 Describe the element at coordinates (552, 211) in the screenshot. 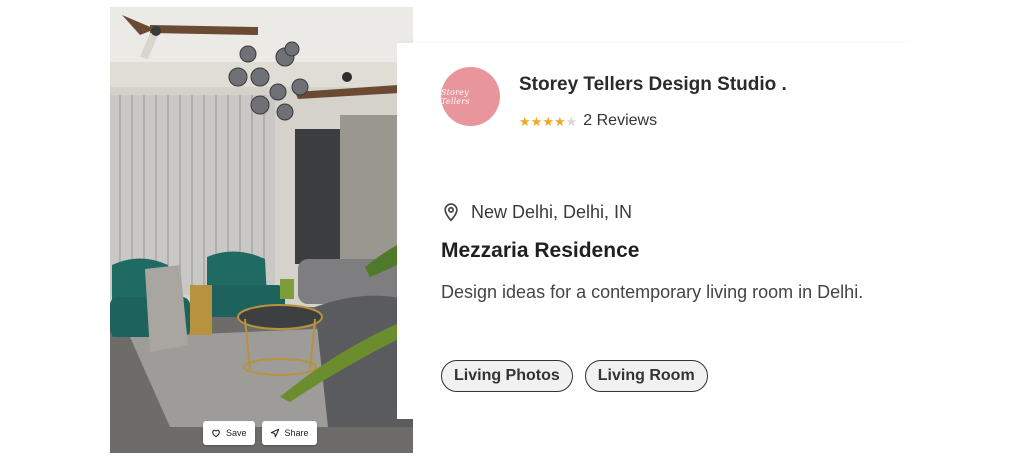

I see `location-text: New Delhi, Delhi, IN` at that location.